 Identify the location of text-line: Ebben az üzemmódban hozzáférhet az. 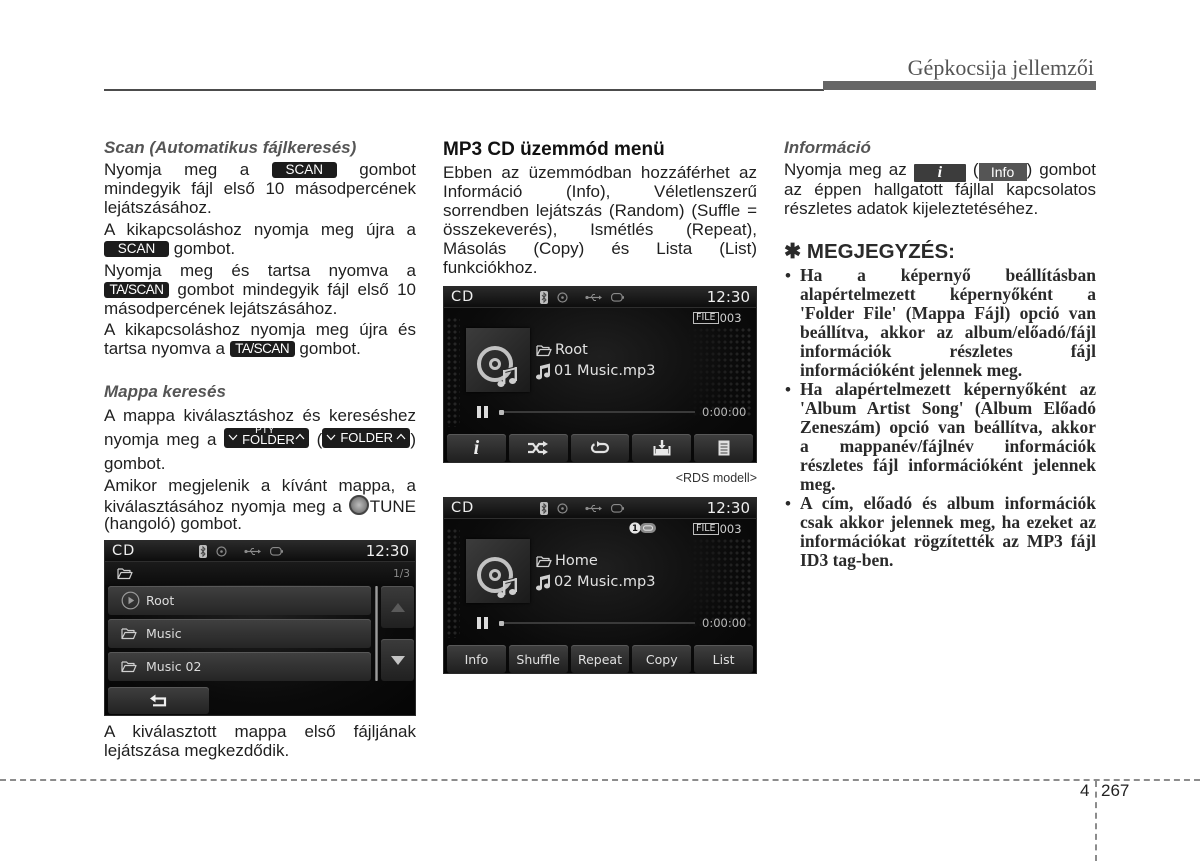
(600, 172).